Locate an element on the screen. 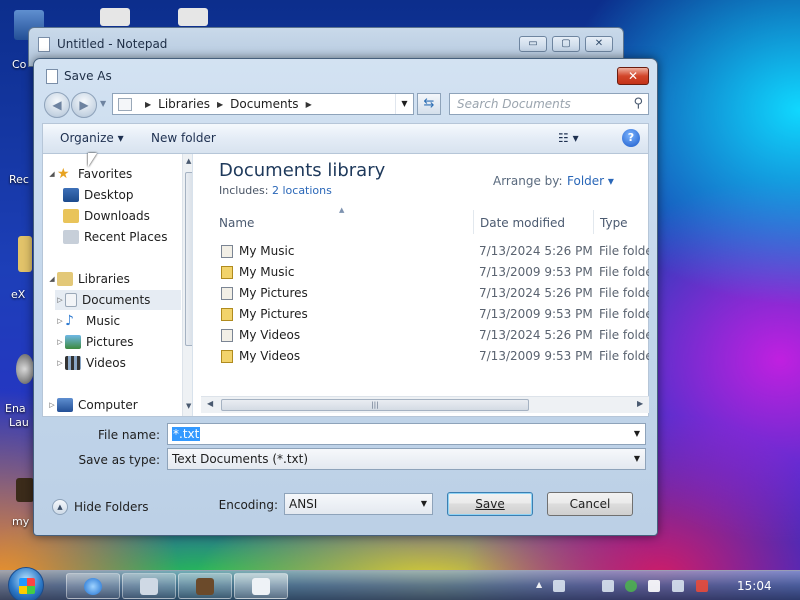 This screenshot has height=600, width=800. scroll-up-icon: ▲ is located at coordinates (188, 161).